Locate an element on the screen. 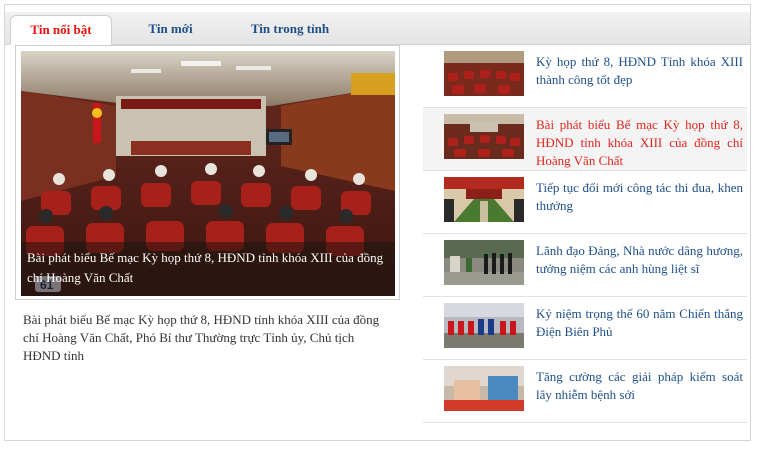 This screenshot has height=450, width=757. tab-province: Tin trong tỉnh is located at coordinates (290, 29).